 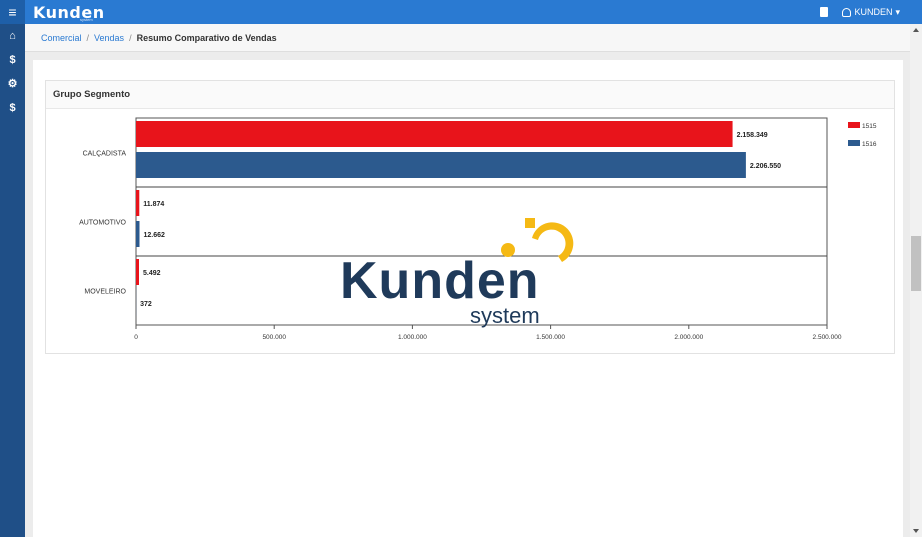 I want to click on top-bar: ≡ Kunden system KUNDEN ▾, so click(x=461, y=12).